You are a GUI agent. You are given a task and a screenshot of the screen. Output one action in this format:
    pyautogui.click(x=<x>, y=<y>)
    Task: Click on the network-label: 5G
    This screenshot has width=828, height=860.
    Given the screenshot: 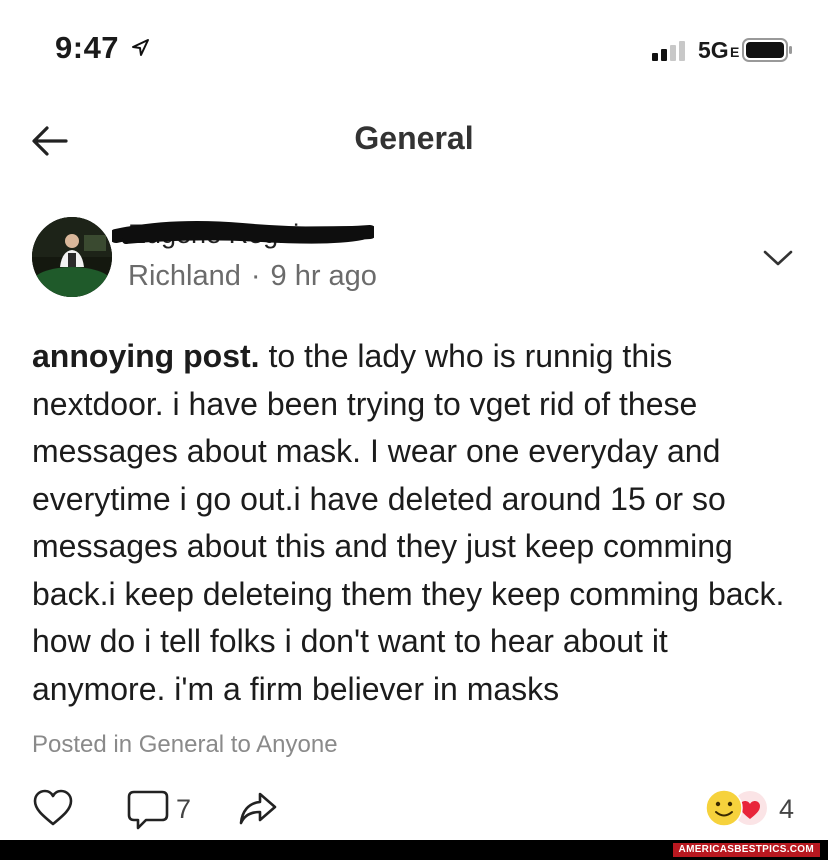 What is the action you would take?
    pyautogui.click(x=713, y=50)
    